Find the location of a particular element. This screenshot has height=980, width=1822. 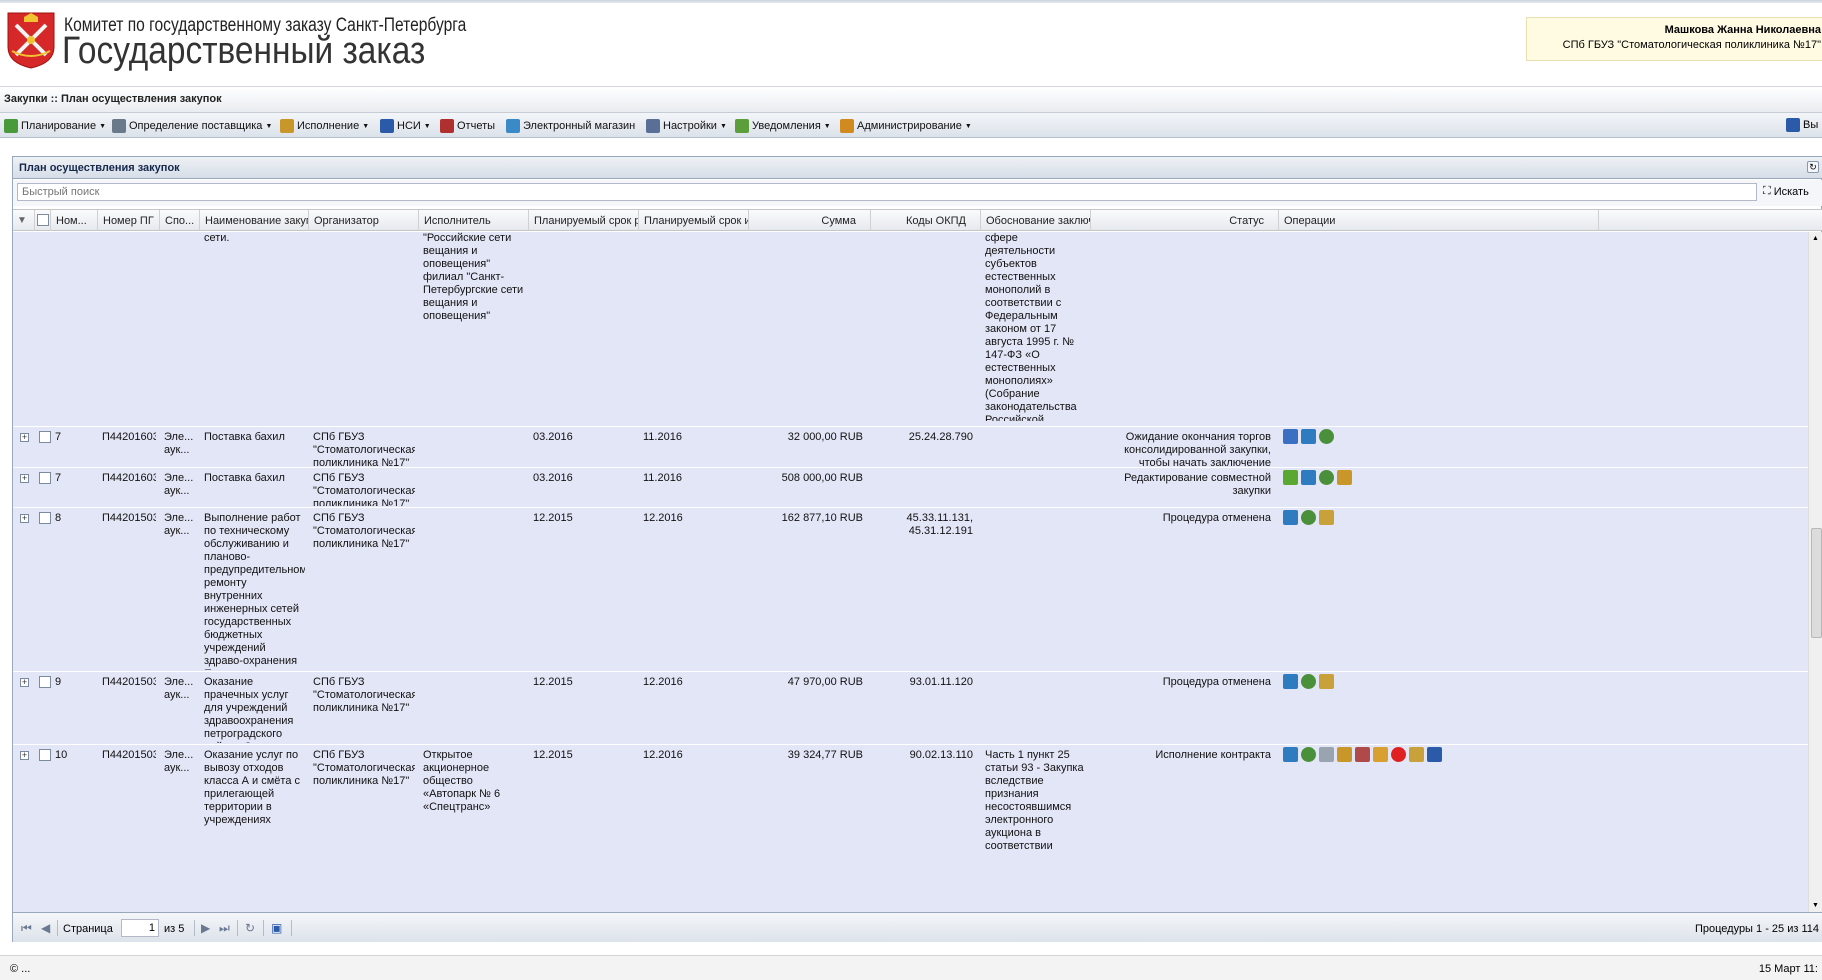

first-page-icon: ⏮ is located at coordinates (26, 928).